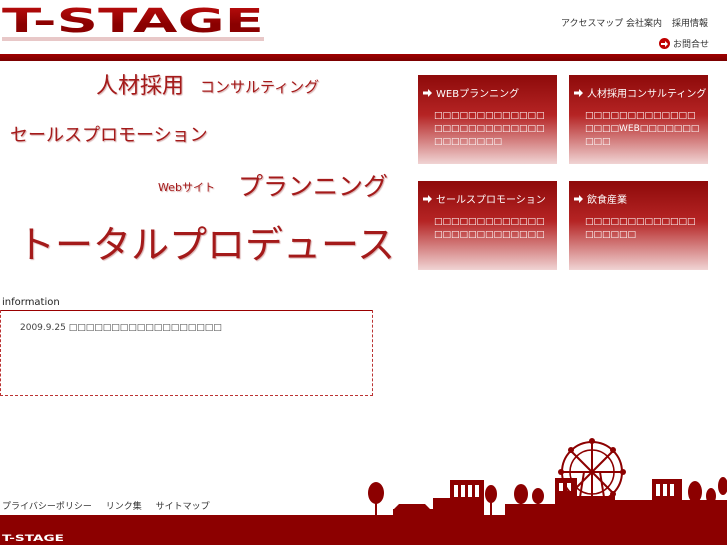 The height and width of the screenshot is (545, 727). What do you see at coordinates (43, 328) in the screenshot?
I see `news-date: 2009.9.25` at bounding box center [43, 328].